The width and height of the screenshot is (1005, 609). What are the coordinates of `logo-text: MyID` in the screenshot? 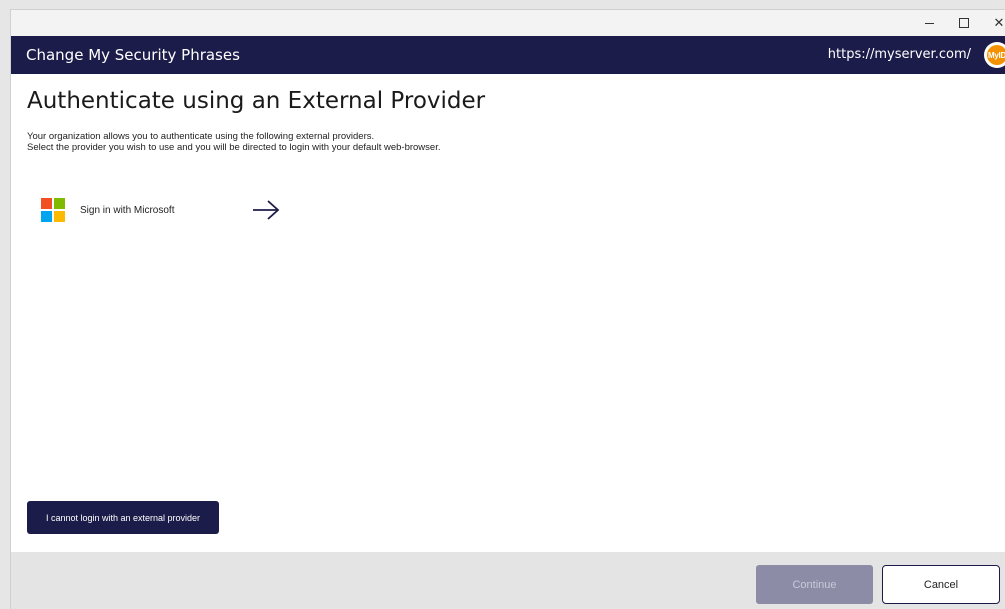 It's located at (996, 55).